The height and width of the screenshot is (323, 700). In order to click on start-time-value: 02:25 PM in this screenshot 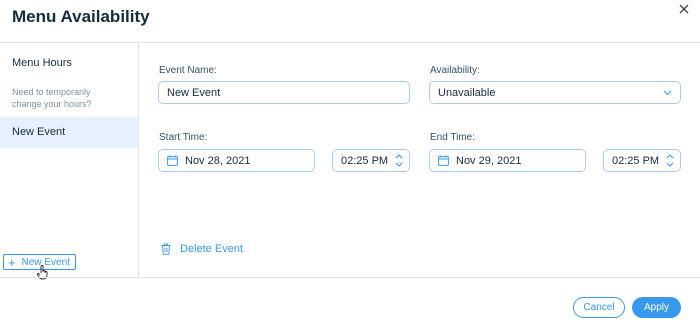, I will do `click(365, 160)`.